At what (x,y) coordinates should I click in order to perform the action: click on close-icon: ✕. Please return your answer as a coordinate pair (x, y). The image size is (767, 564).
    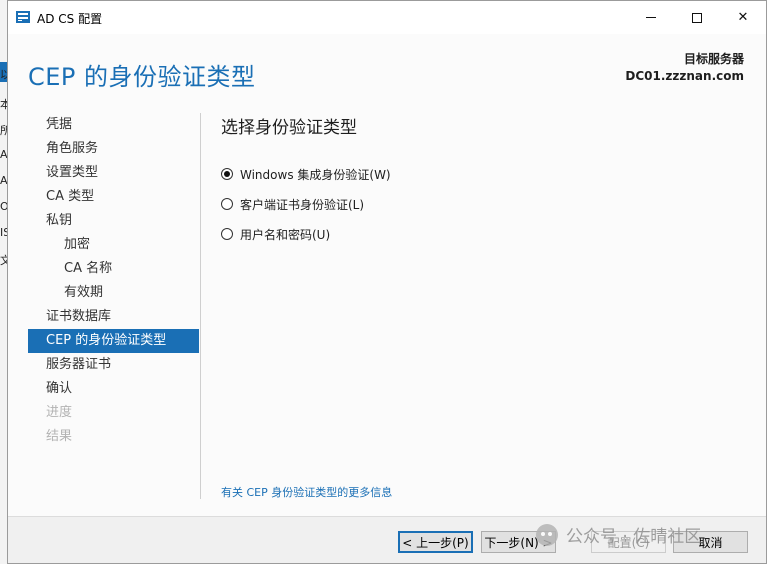
    Looking at the image, I should click on (743, 17).